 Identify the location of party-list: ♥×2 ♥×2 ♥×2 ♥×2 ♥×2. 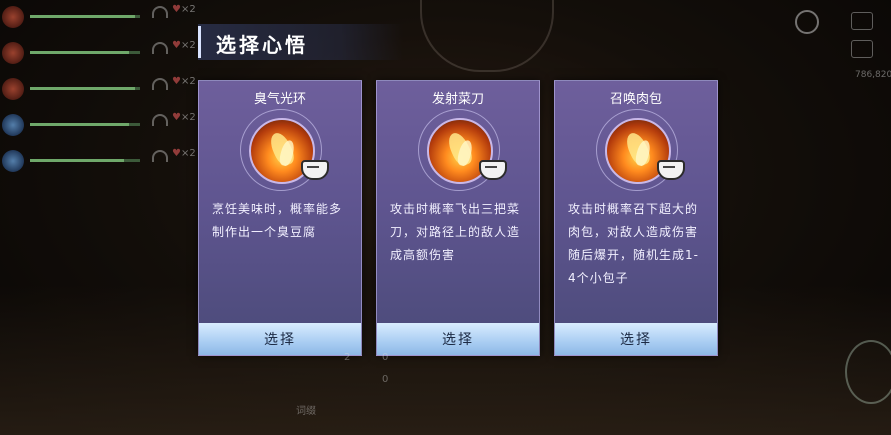
(100, 90).